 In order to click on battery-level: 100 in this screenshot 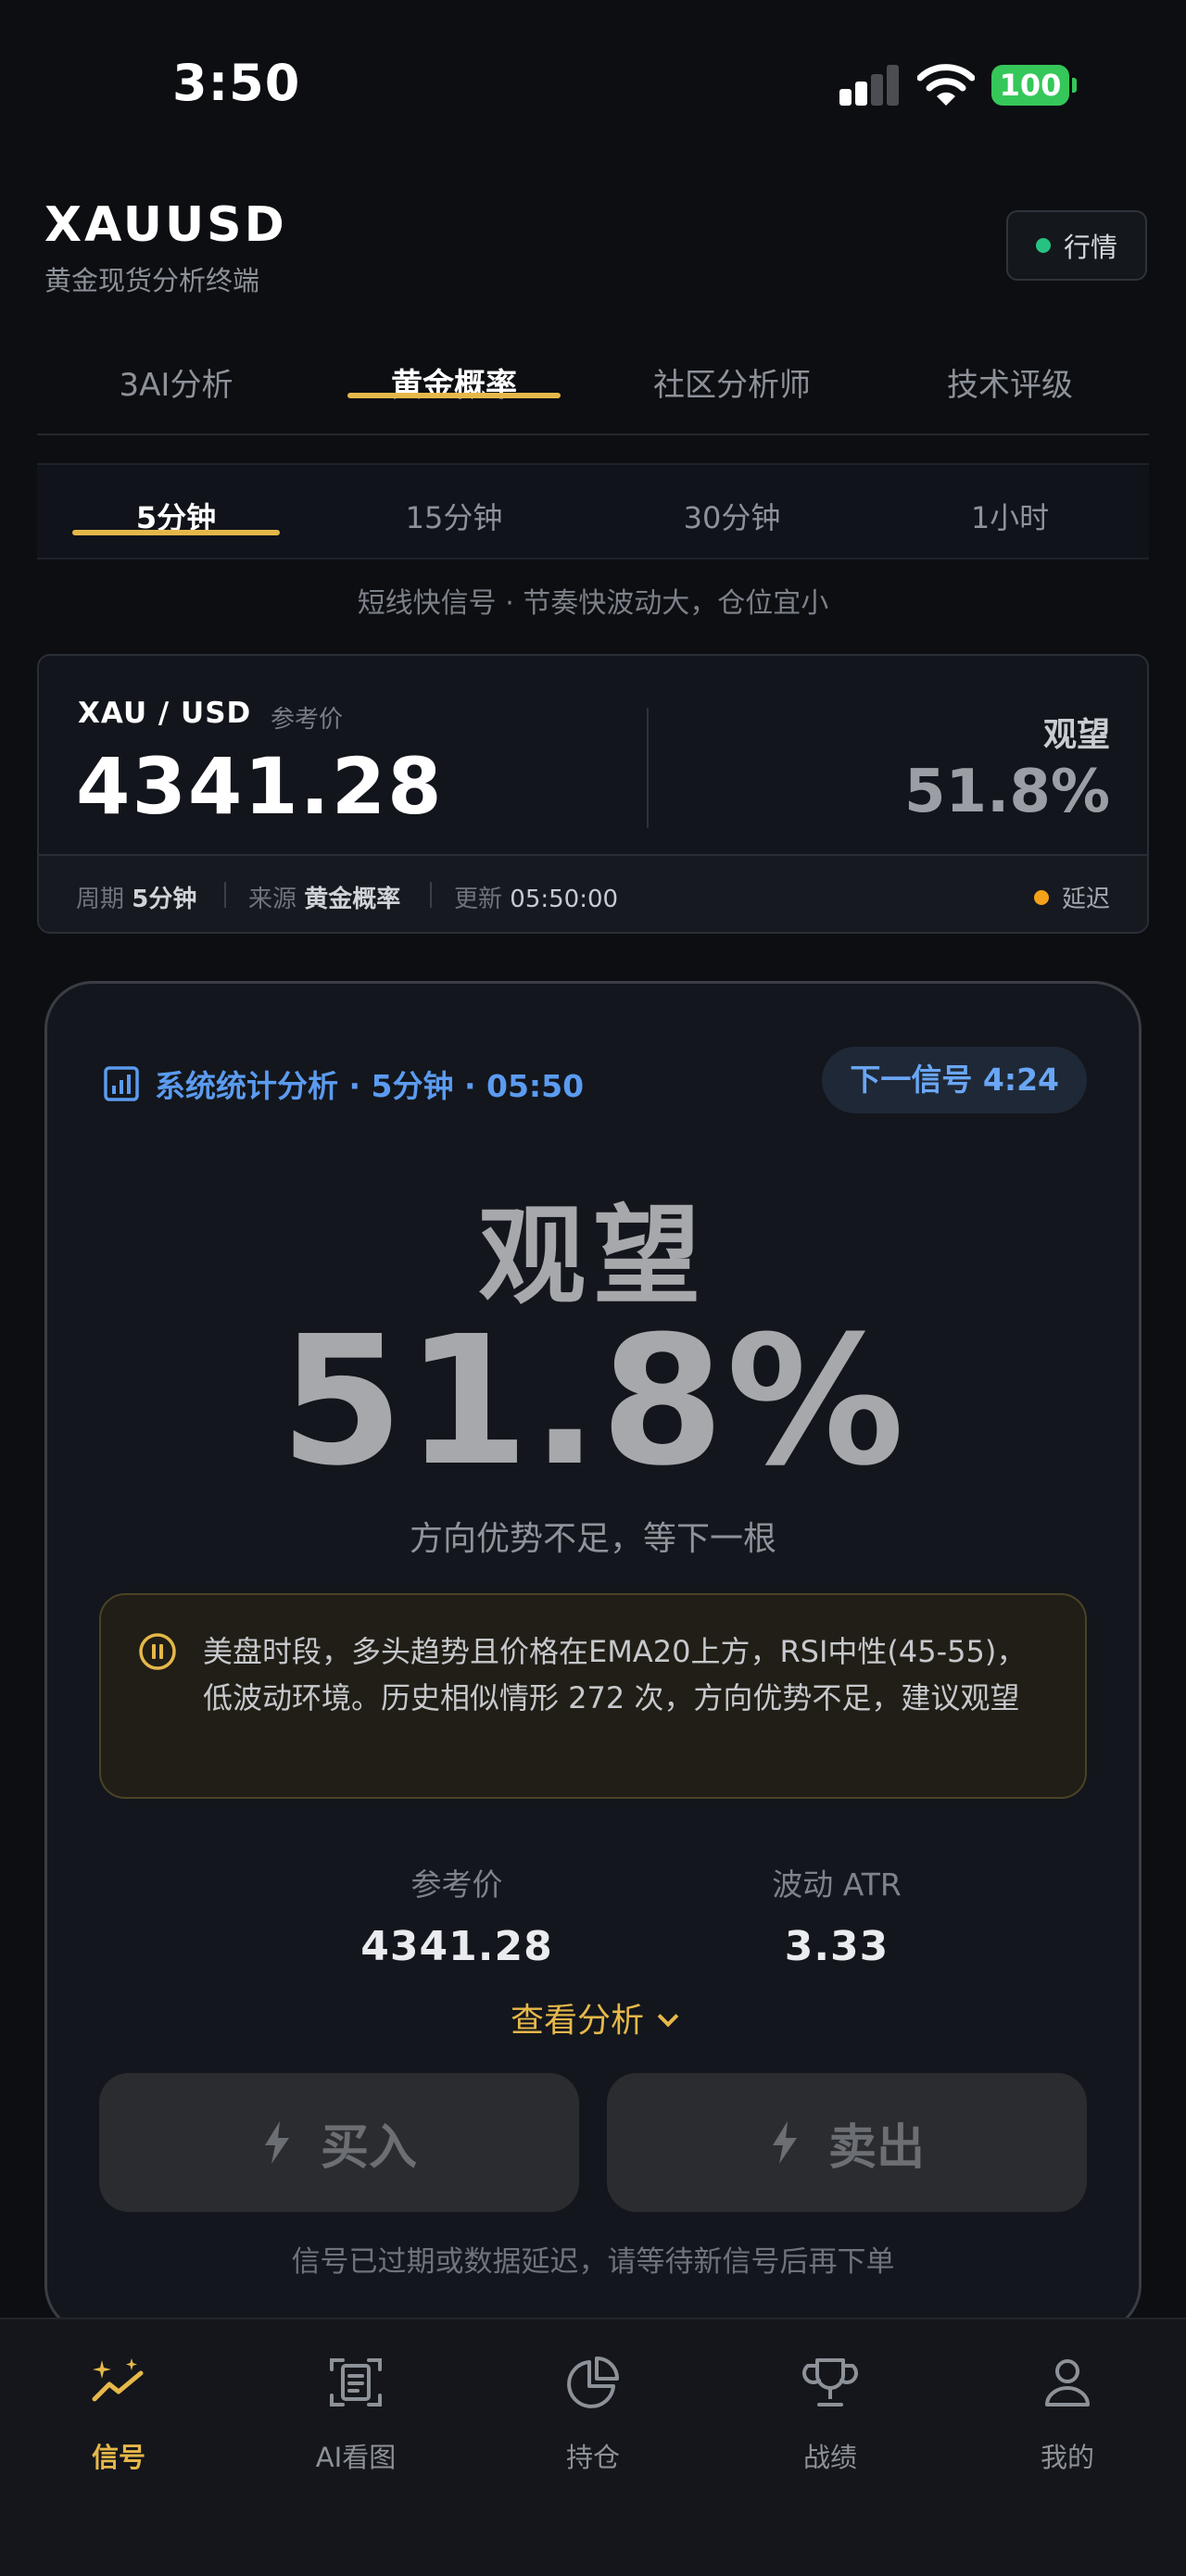, I will do `click(1030, 85)`.